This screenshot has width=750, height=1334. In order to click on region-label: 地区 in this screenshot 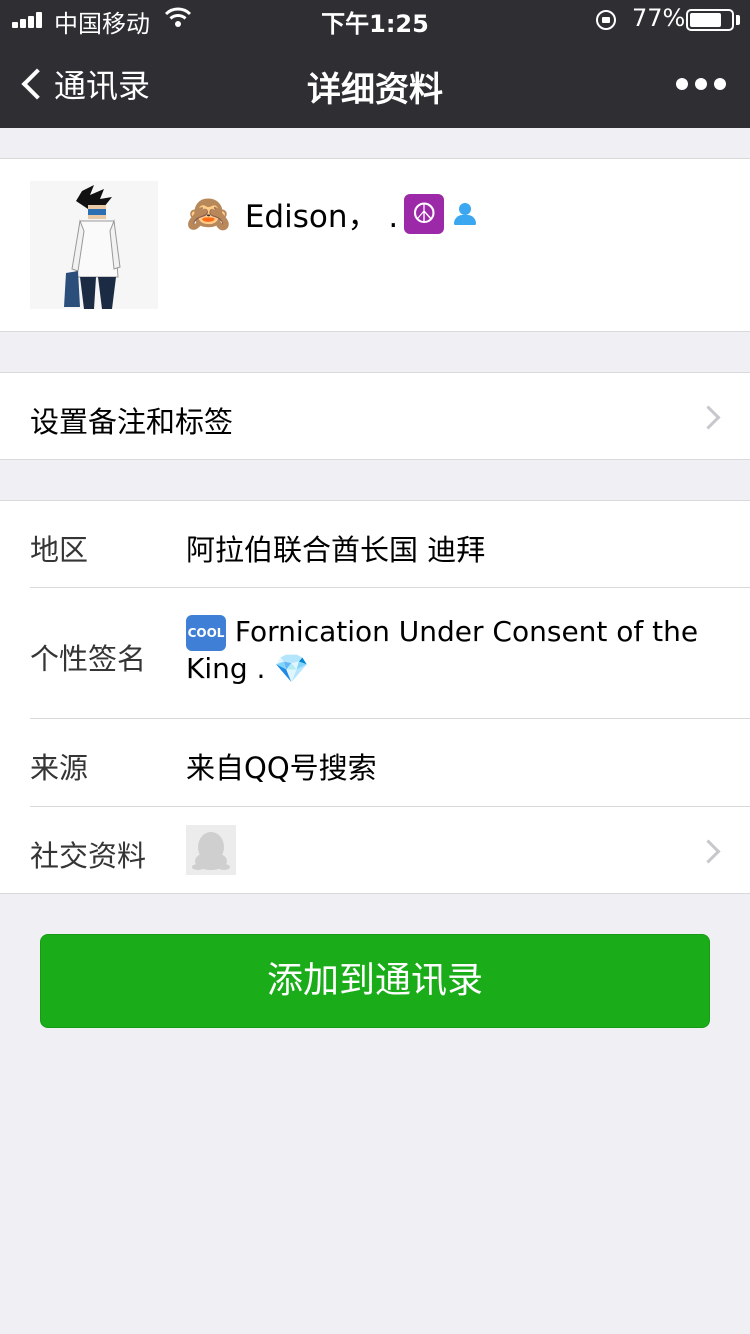, I will do `click(59, 550)`.